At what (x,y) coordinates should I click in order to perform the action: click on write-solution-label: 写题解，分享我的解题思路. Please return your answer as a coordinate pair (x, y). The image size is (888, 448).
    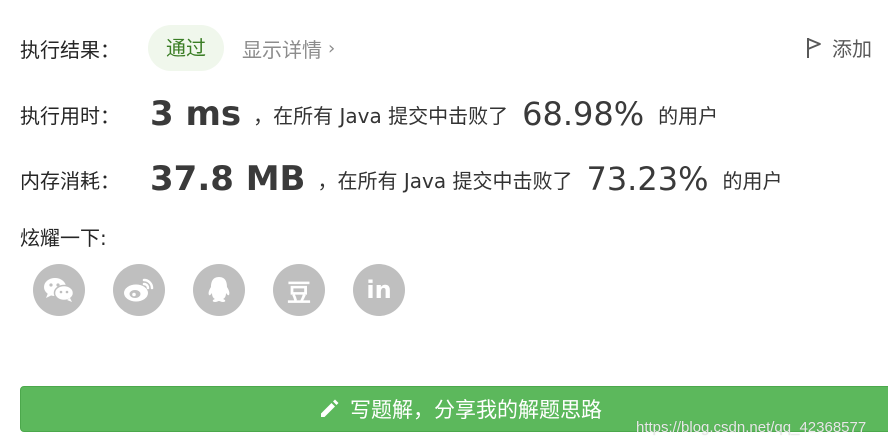
    Looking at the image, I should click on (476, 410).